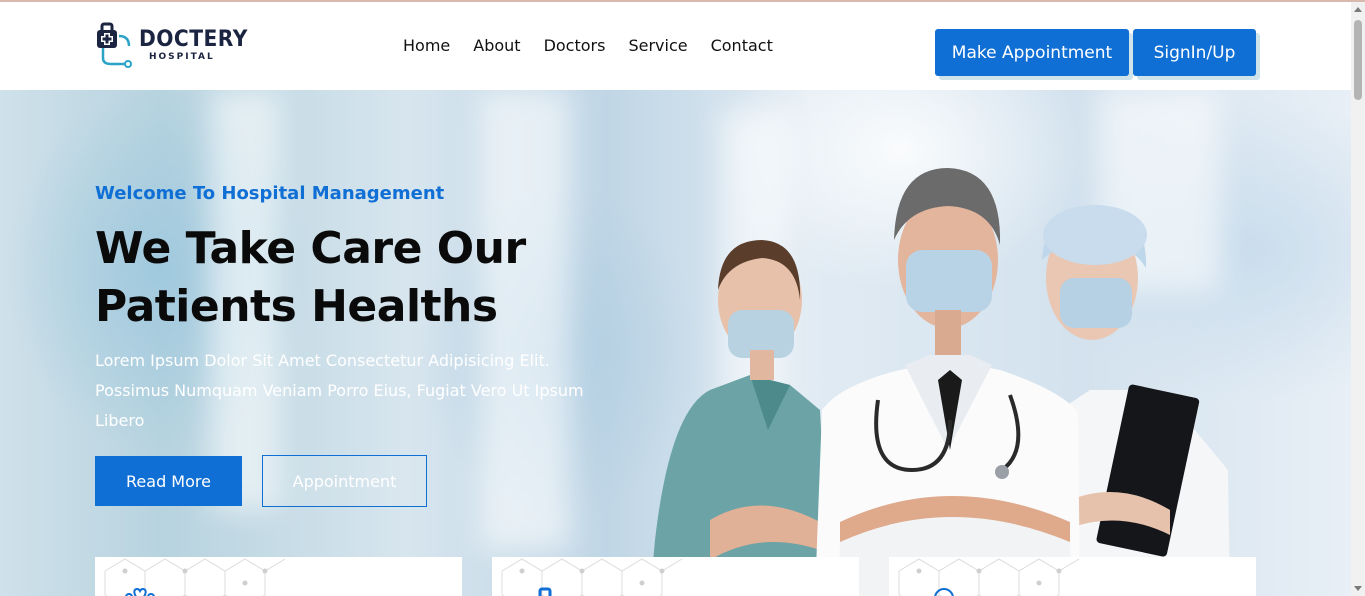 Image resolution: width=1365 pixels, height=596 pixels. What do you see at coordinates (168, 481) in the screenshot?
I see `read-more-button: Read More` at bounding box center [168, 481].